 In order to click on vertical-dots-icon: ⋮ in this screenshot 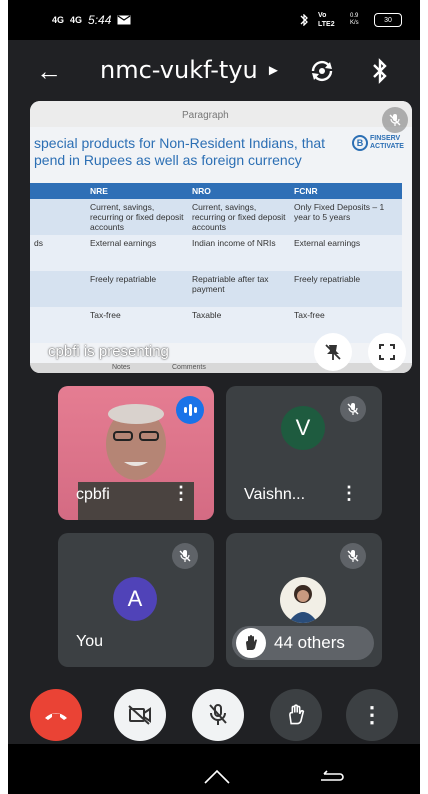, I will do `click(372, 714)`.